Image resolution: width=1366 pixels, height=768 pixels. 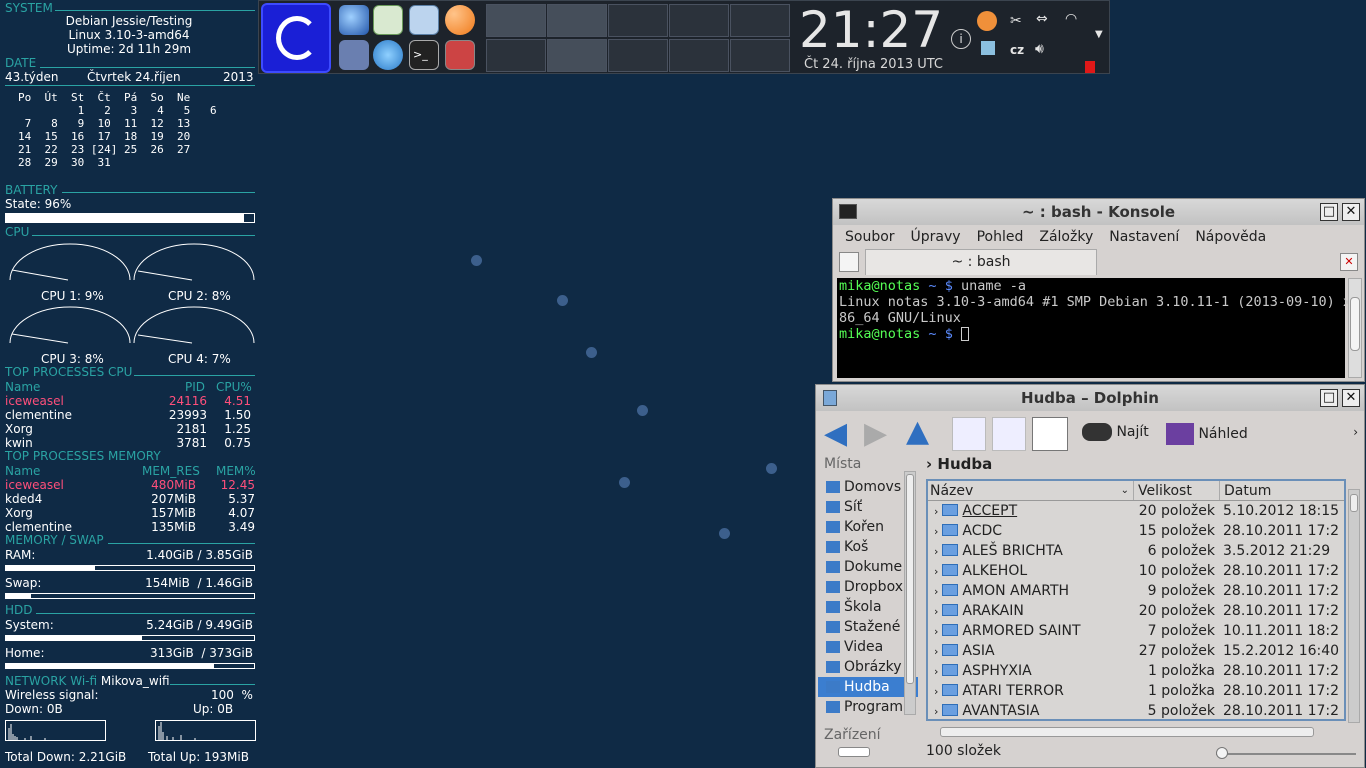 What do you see at coordinates (1000, 237) in the screenshot?
I see `menu-pohled: Pohled` at bounding box center [1000, 237].